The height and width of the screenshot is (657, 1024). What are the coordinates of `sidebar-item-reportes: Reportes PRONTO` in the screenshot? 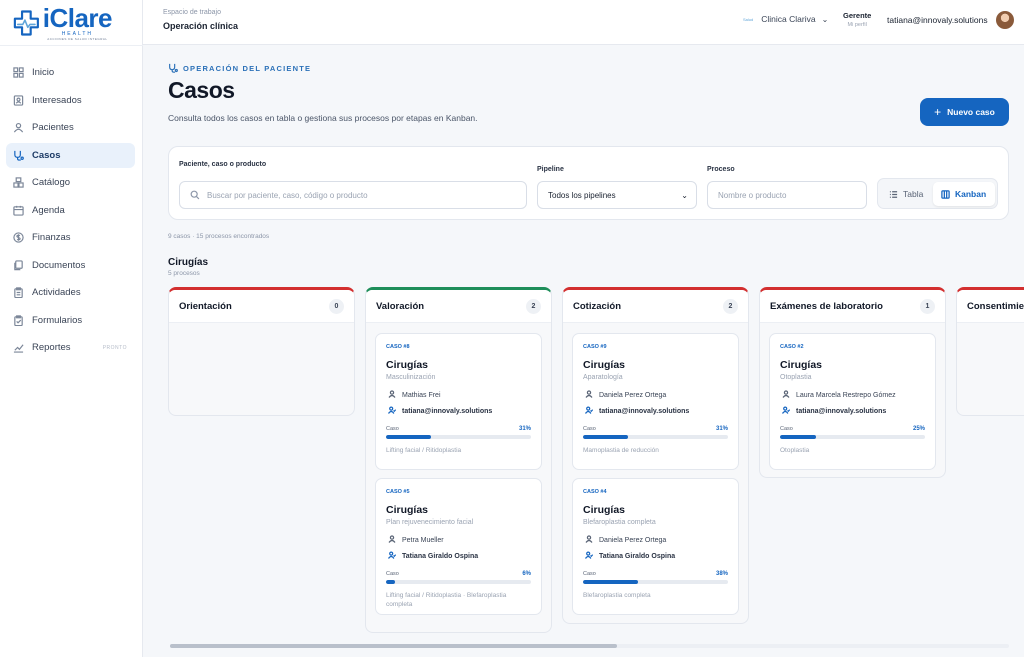 It's located at (70, 347).